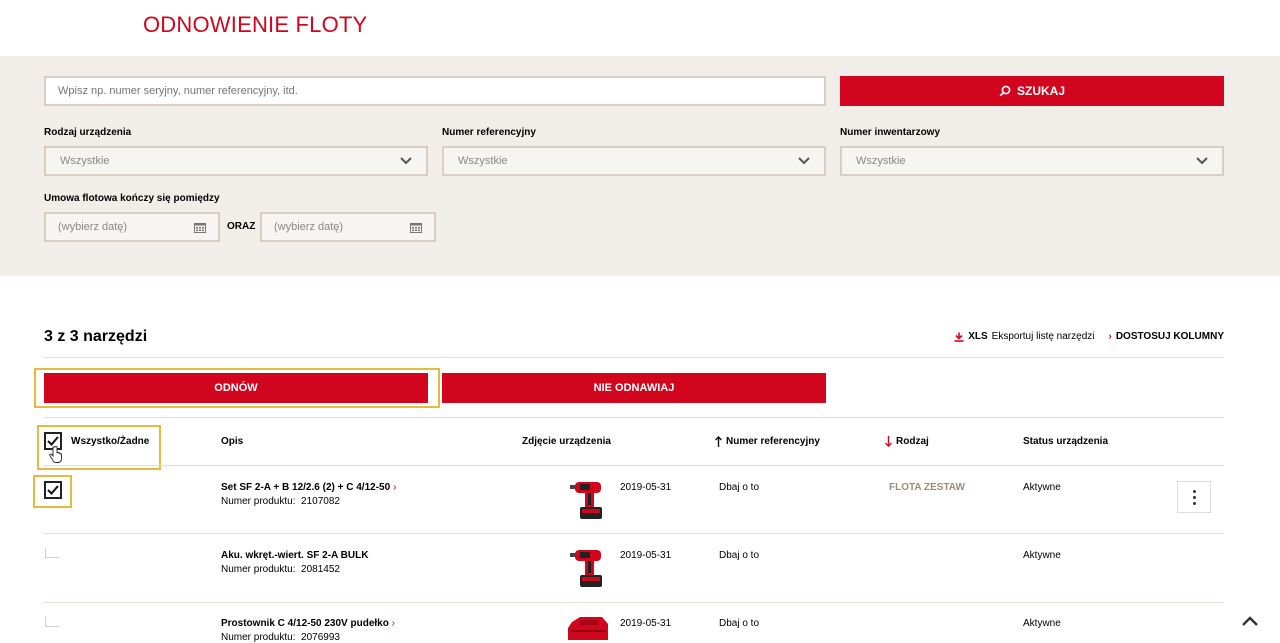  Describe the element at coordinates (93, 227) in the screenshot. I see `date-from-placeholder: (wybierz datę)` at that location.